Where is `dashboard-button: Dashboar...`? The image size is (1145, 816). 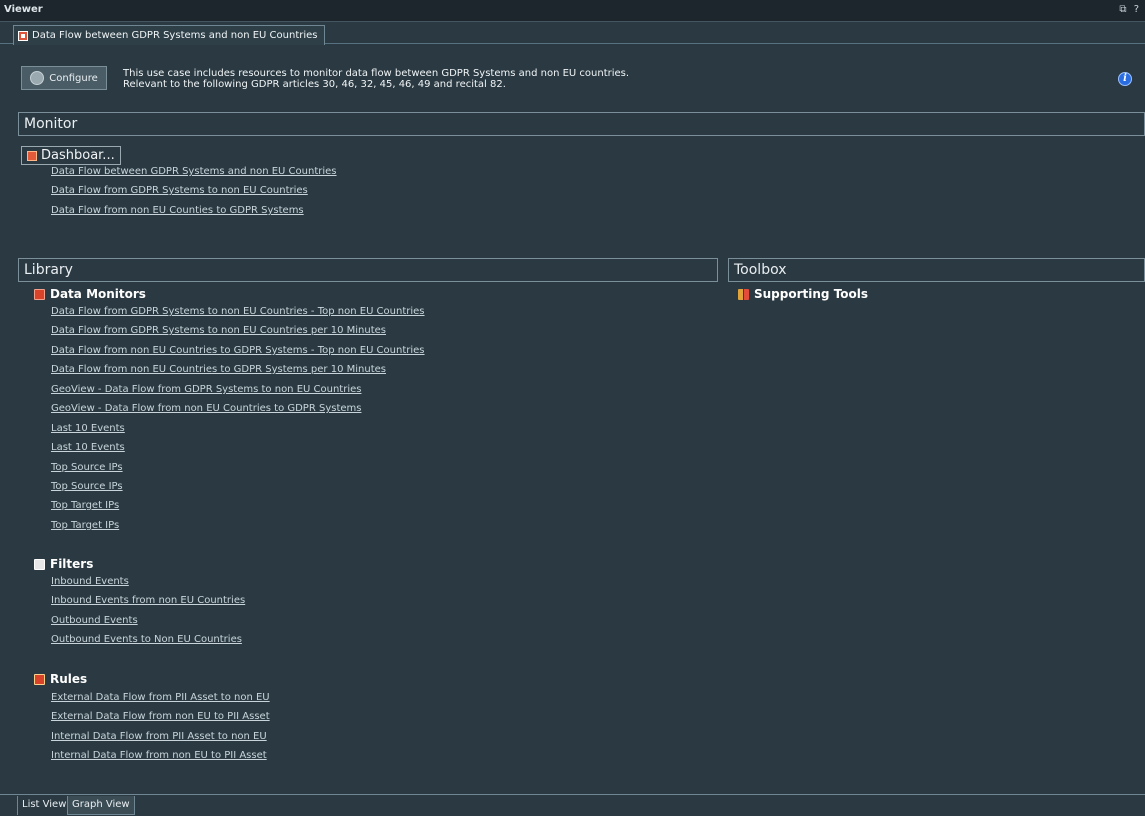 dashboard-button: Dashboar... is located at coordinates (71, 155).